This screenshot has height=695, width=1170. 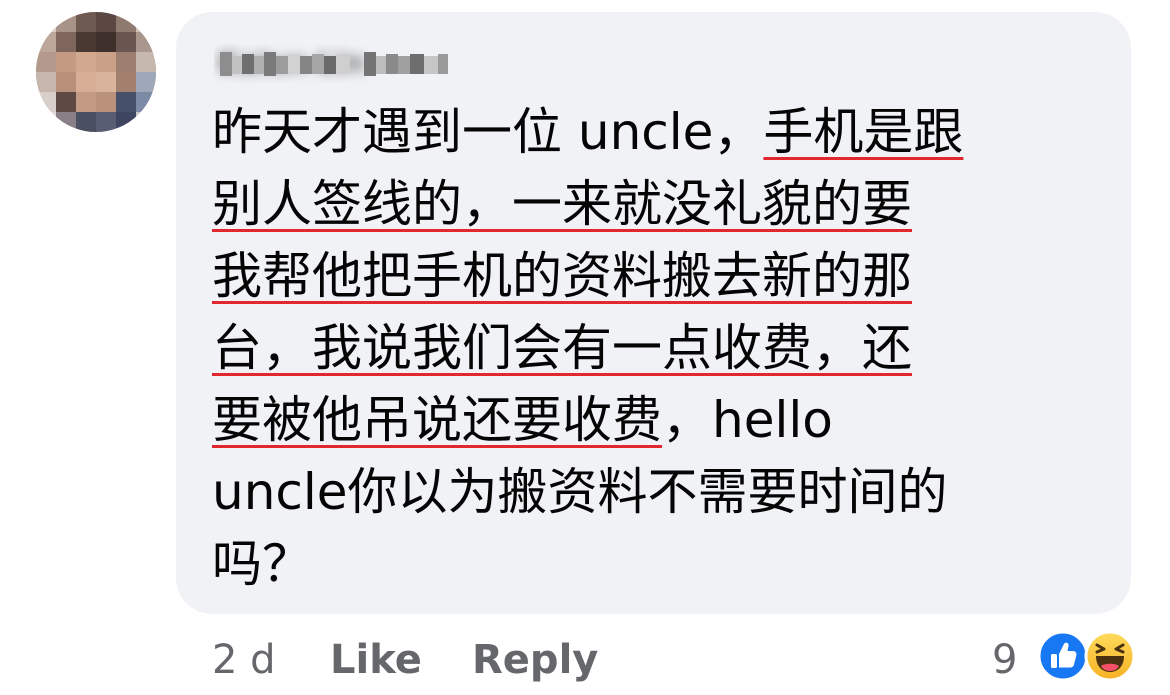 I want to click on reply-button: Reply, so click(x=535, y=660).